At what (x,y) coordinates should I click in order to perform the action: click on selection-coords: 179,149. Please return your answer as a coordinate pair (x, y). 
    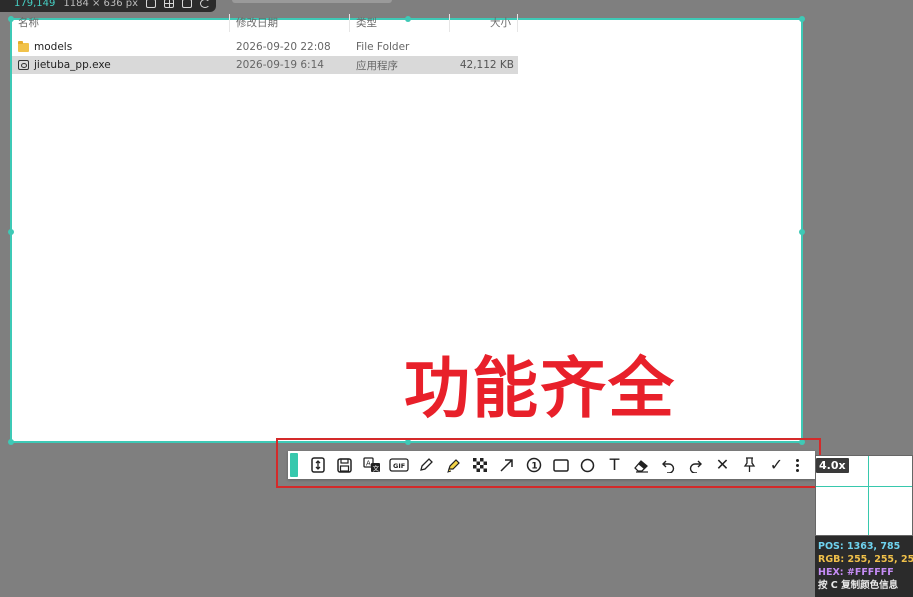
    Looking at the image, I should click on (35, 4).